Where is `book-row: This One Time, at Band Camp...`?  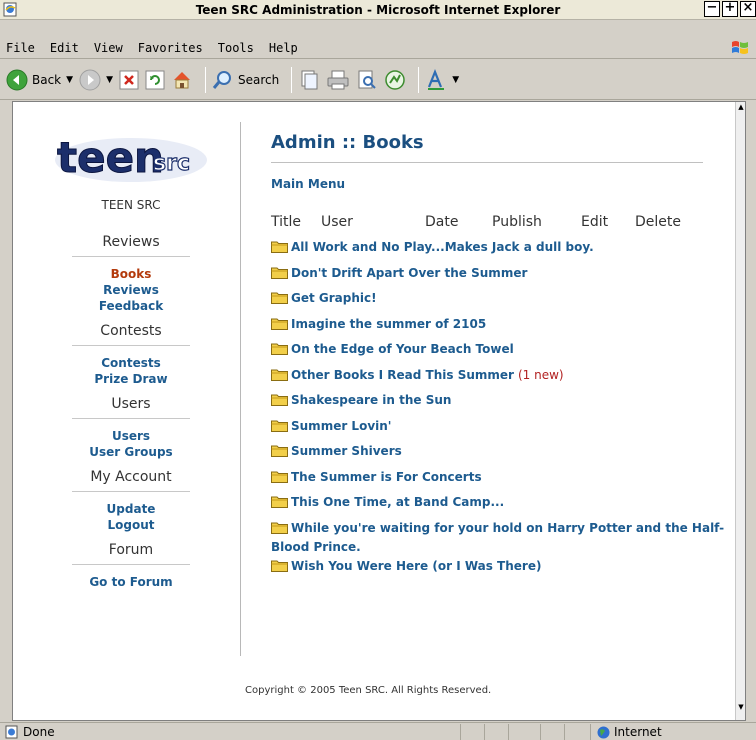 book-row: This One Time, at Band Camp... is located at coordinates (506, 504).